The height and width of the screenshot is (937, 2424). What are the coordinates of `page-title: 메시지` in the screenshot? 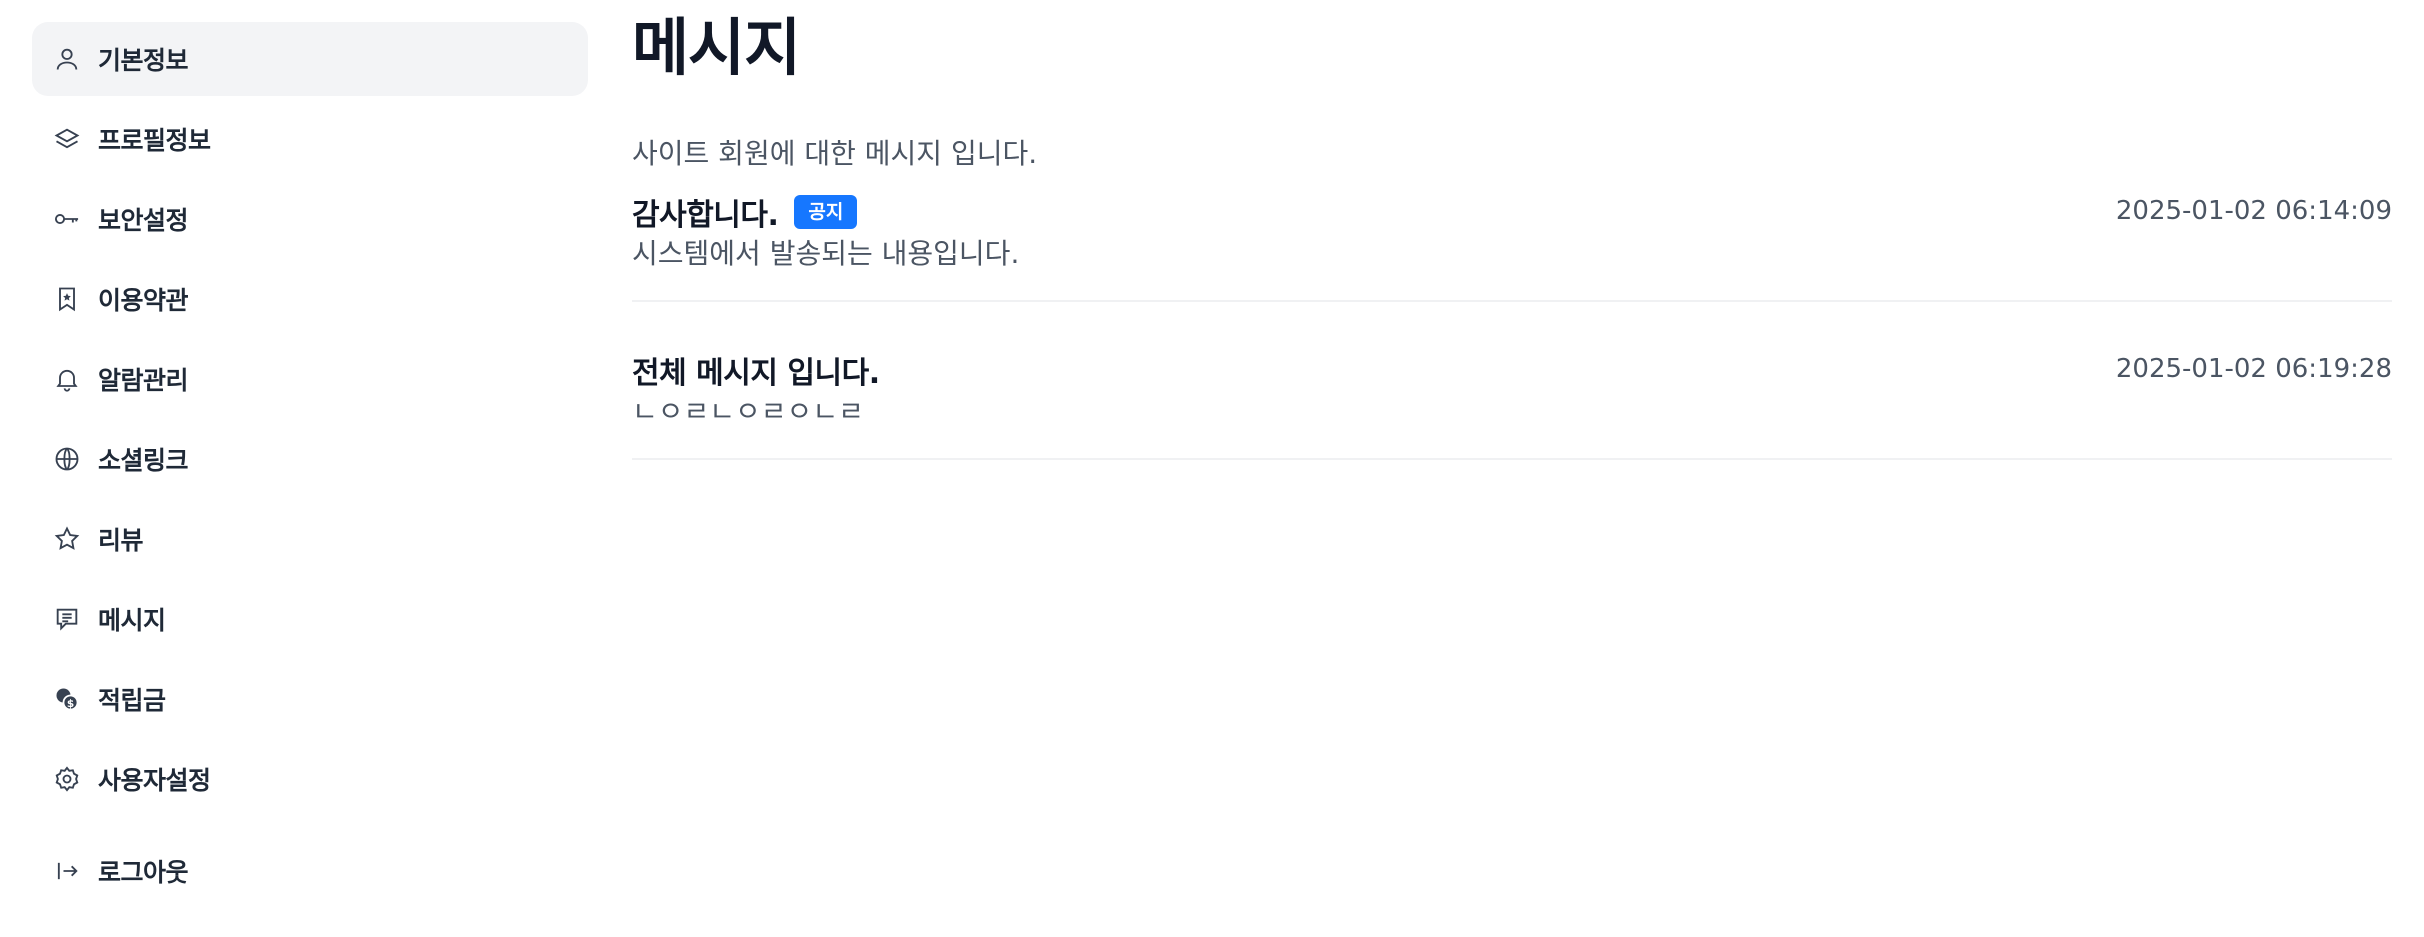 It's located at (716, 47).